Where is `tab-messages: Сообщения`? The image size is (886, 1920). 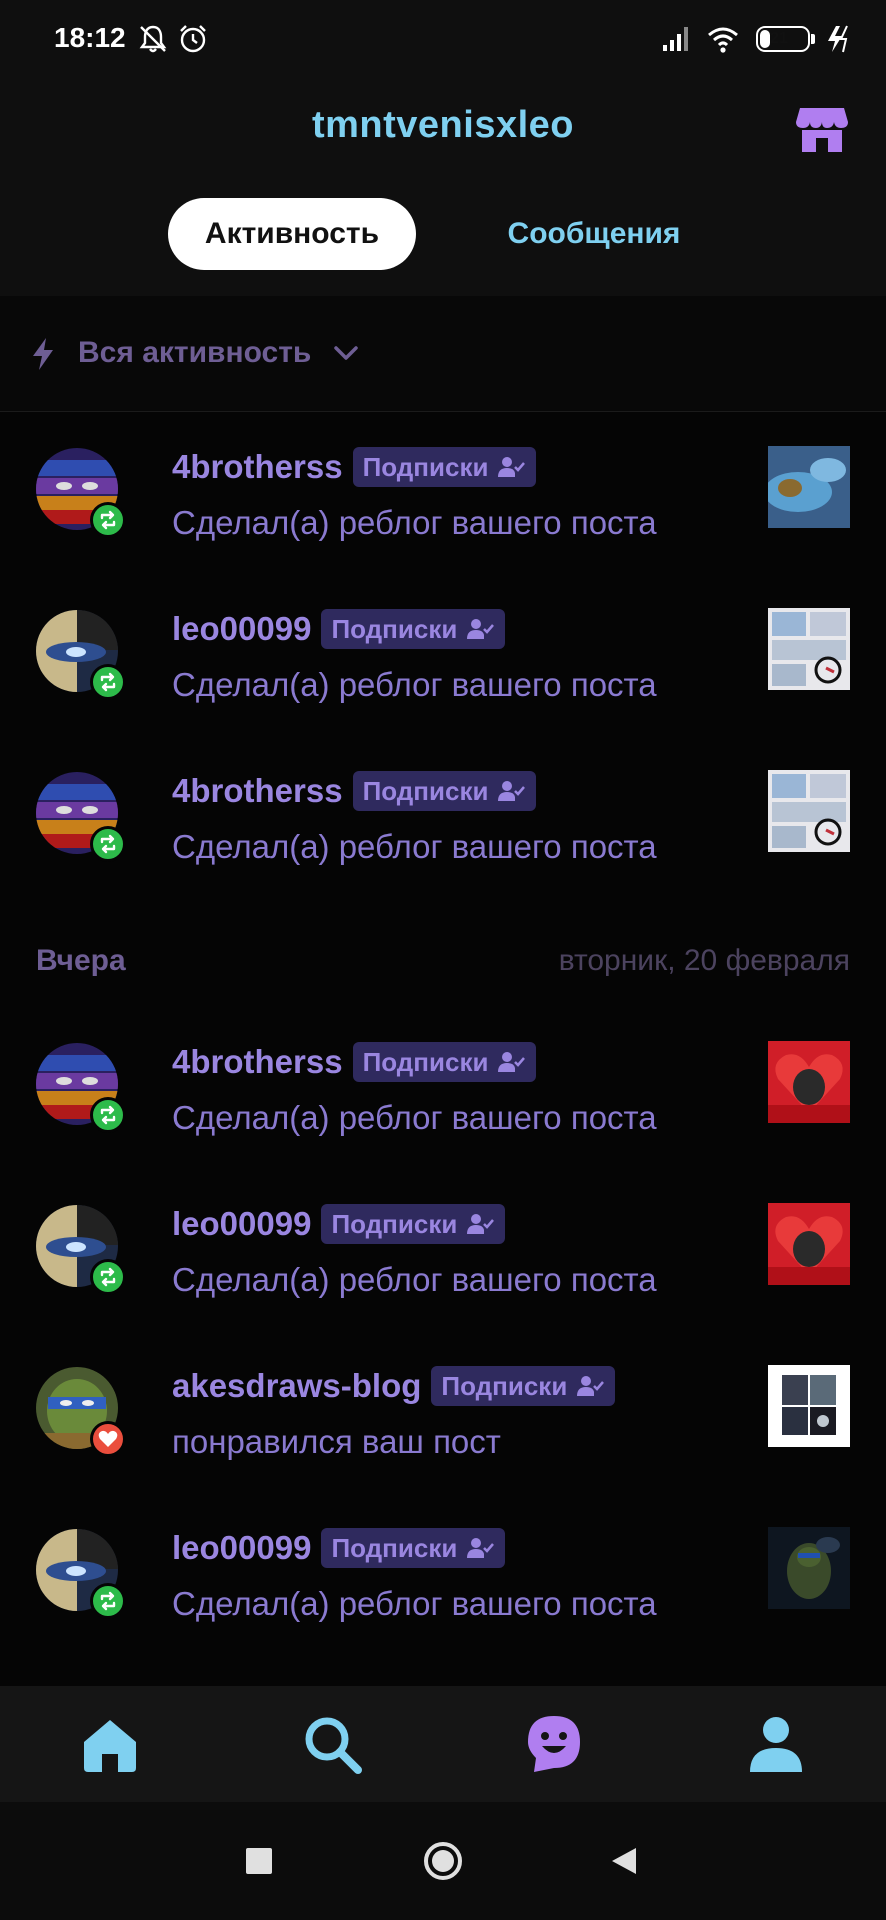 tab-messages: Сообщения is located at coordinates (594, 234).